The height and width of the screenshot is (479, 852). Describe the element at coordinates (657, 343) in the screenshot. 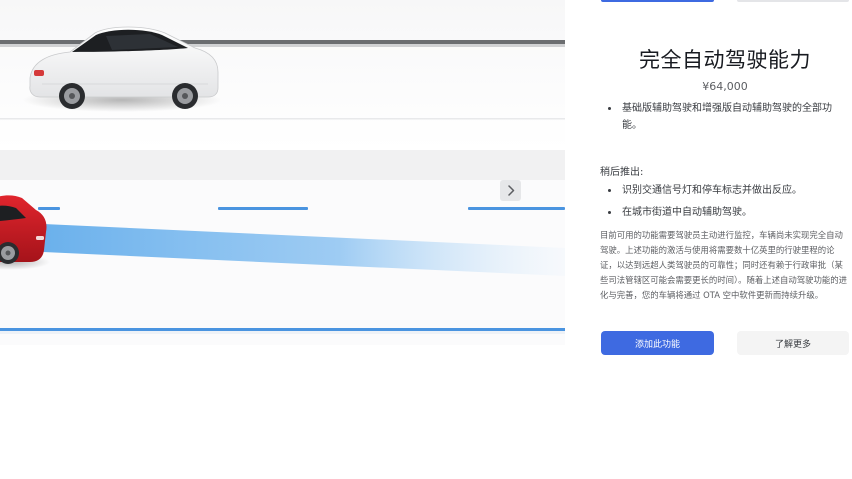

I see `add-feature-button: 添加此功能` at that location.